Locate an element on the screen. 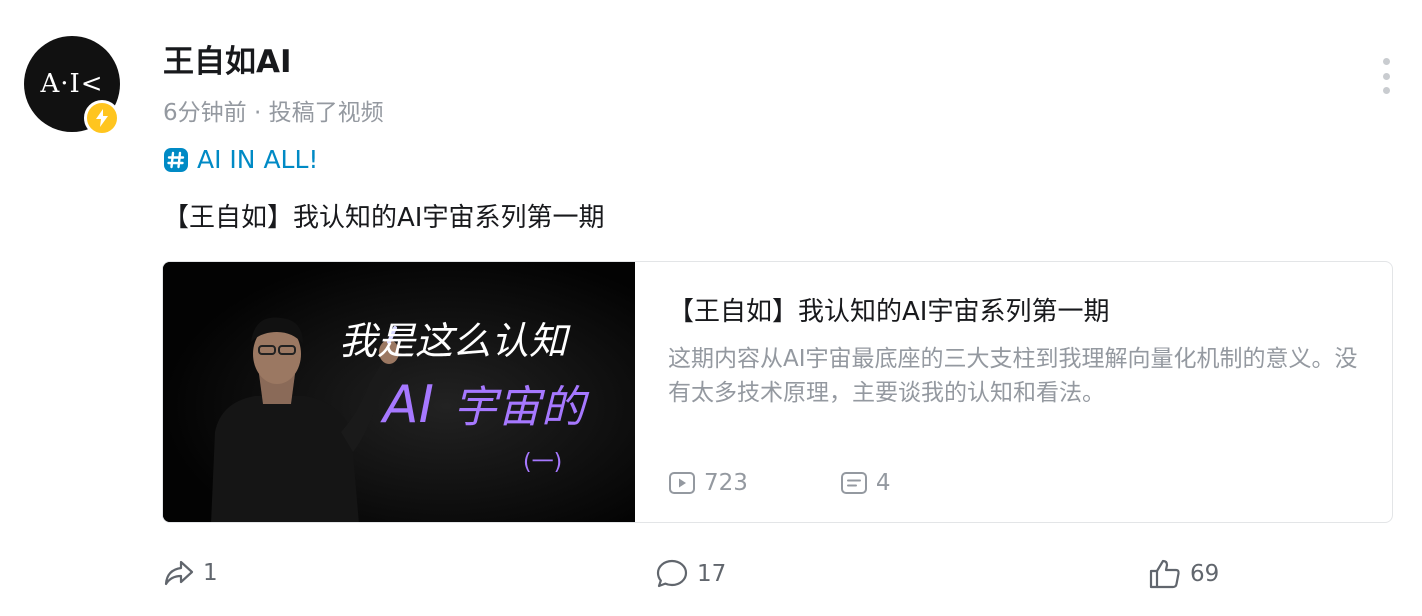 This screenshot has width=1422, height=616. thumbs-up-icon is located at coordinates (1164, 574).